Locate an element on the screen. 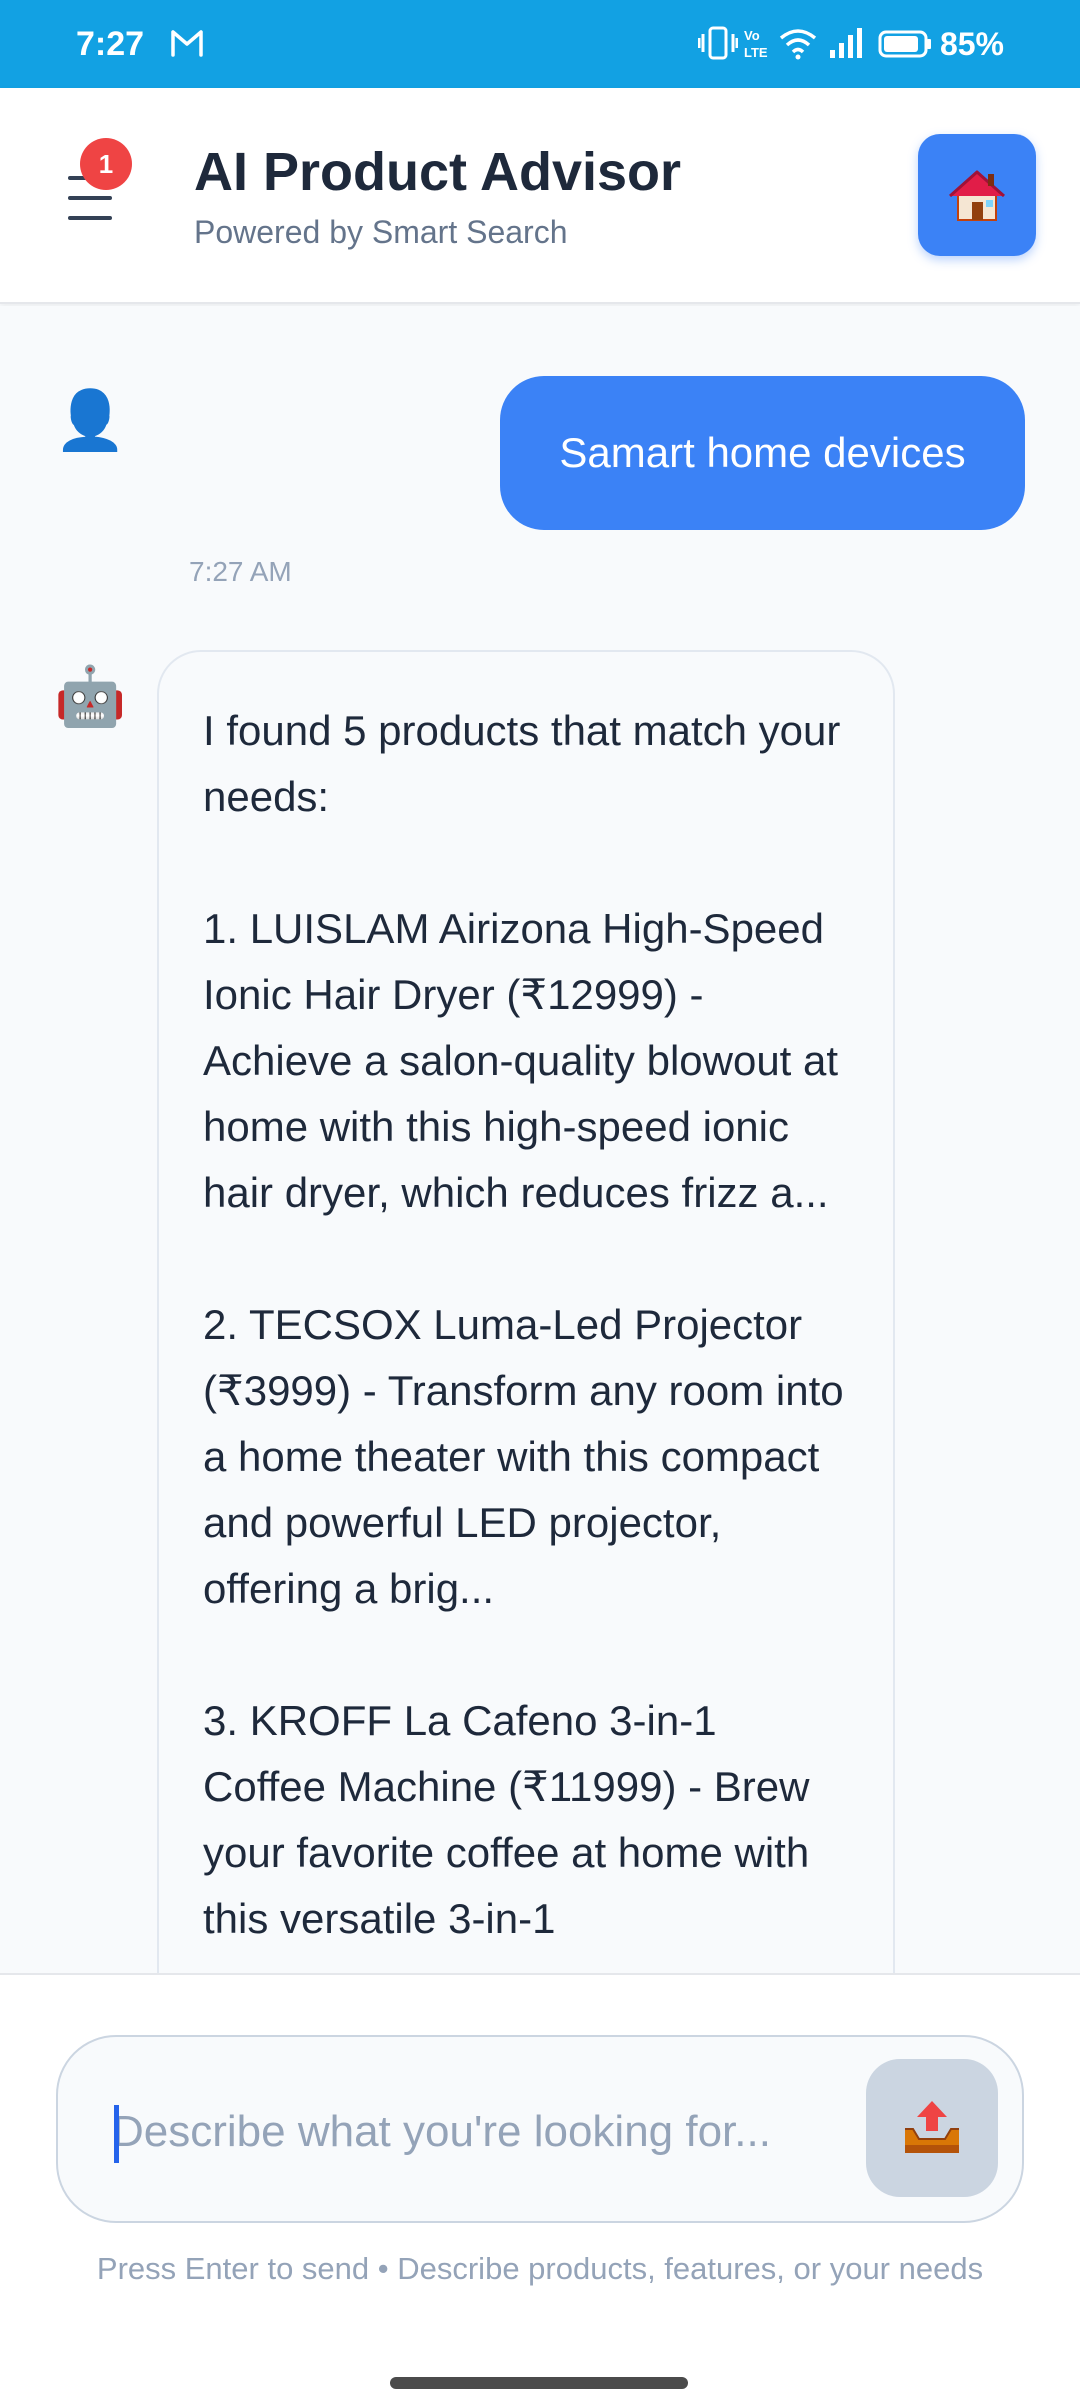 Image resolution: width=1080 pixels, height=2408 pixels. message-input is located at coordinates (497, 2132).